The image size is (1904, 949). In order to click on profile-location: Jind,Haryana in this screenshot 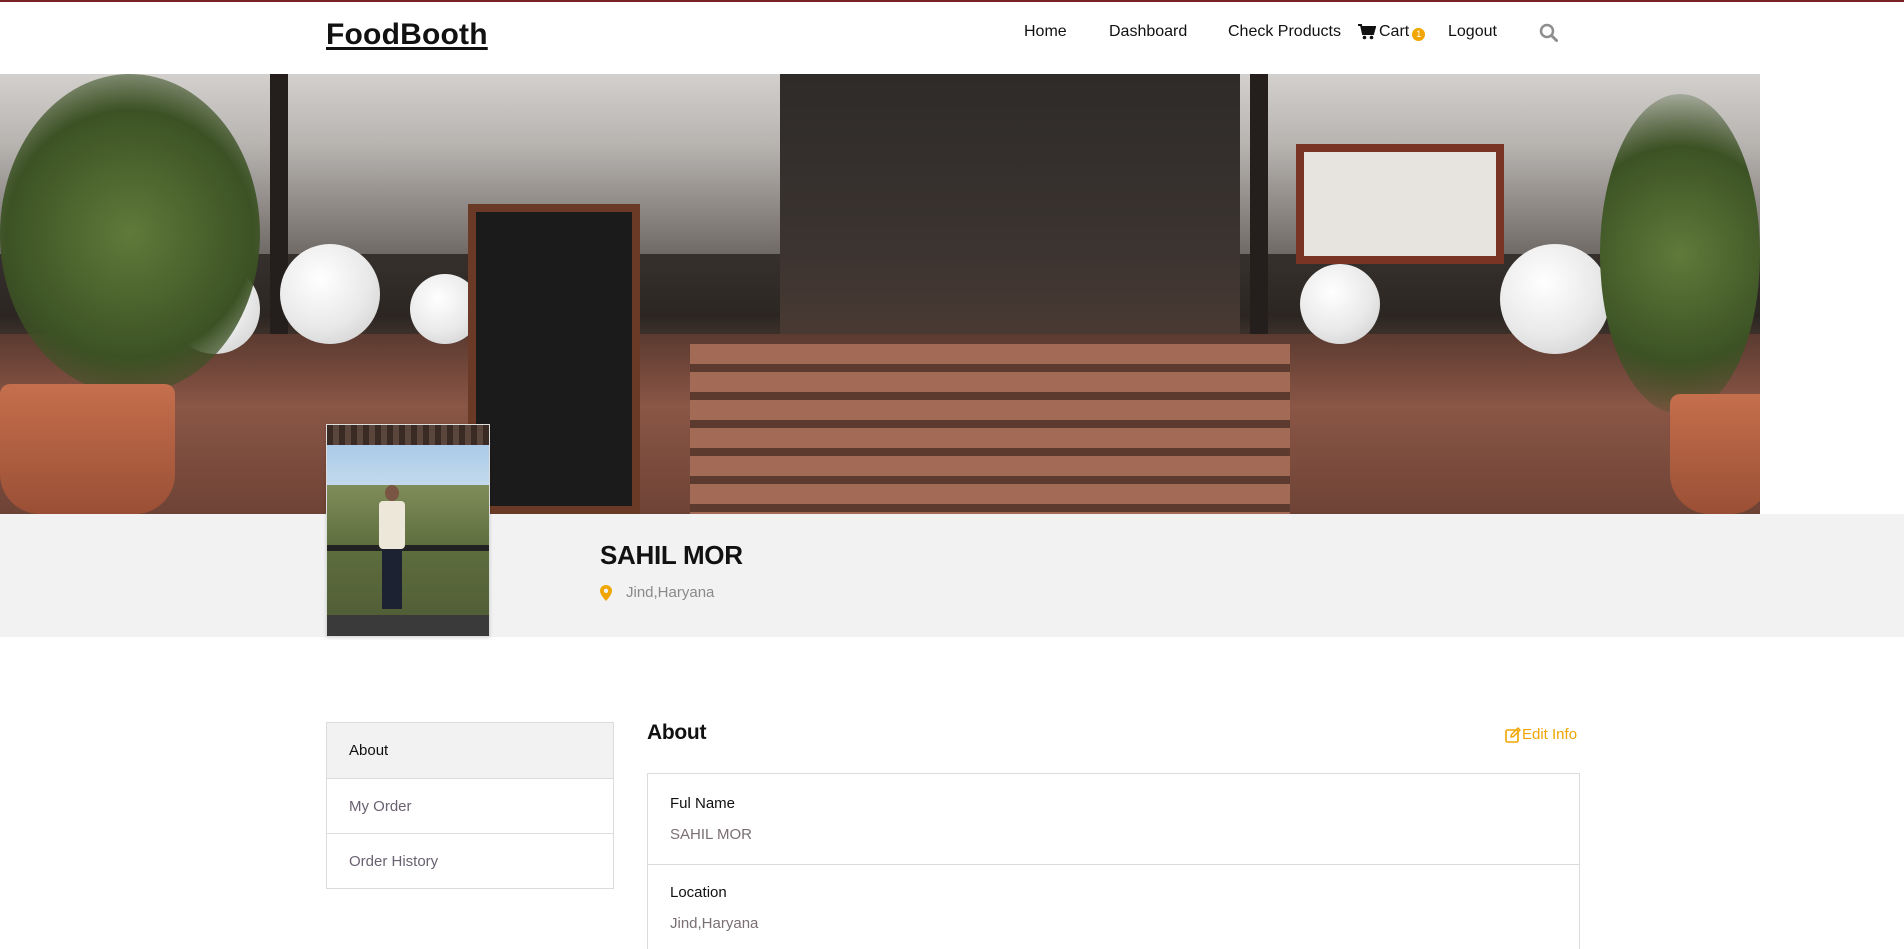, I will do `click(657, 592)`.